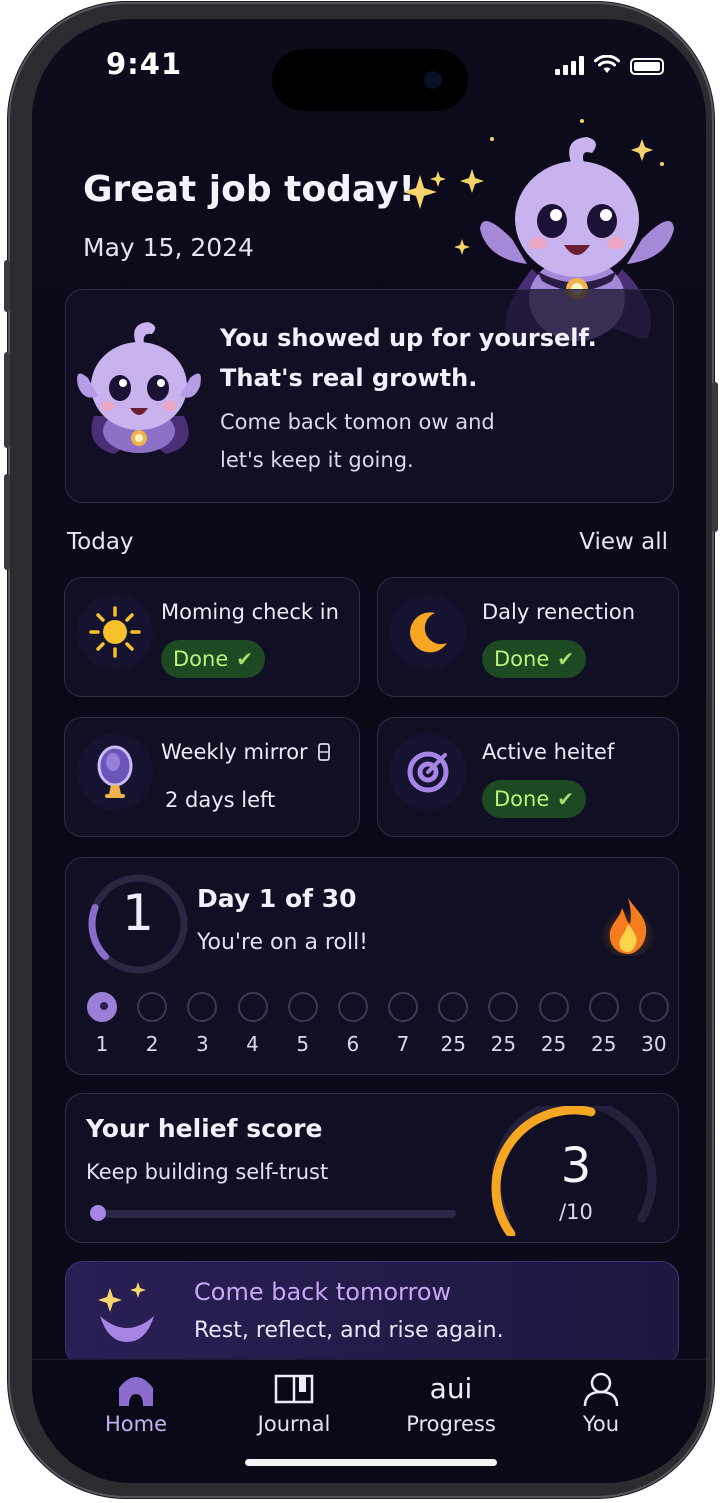  Describe the element at coordinates (152, 1024) in the screenshot. I see `streak-day: 2` at that location.